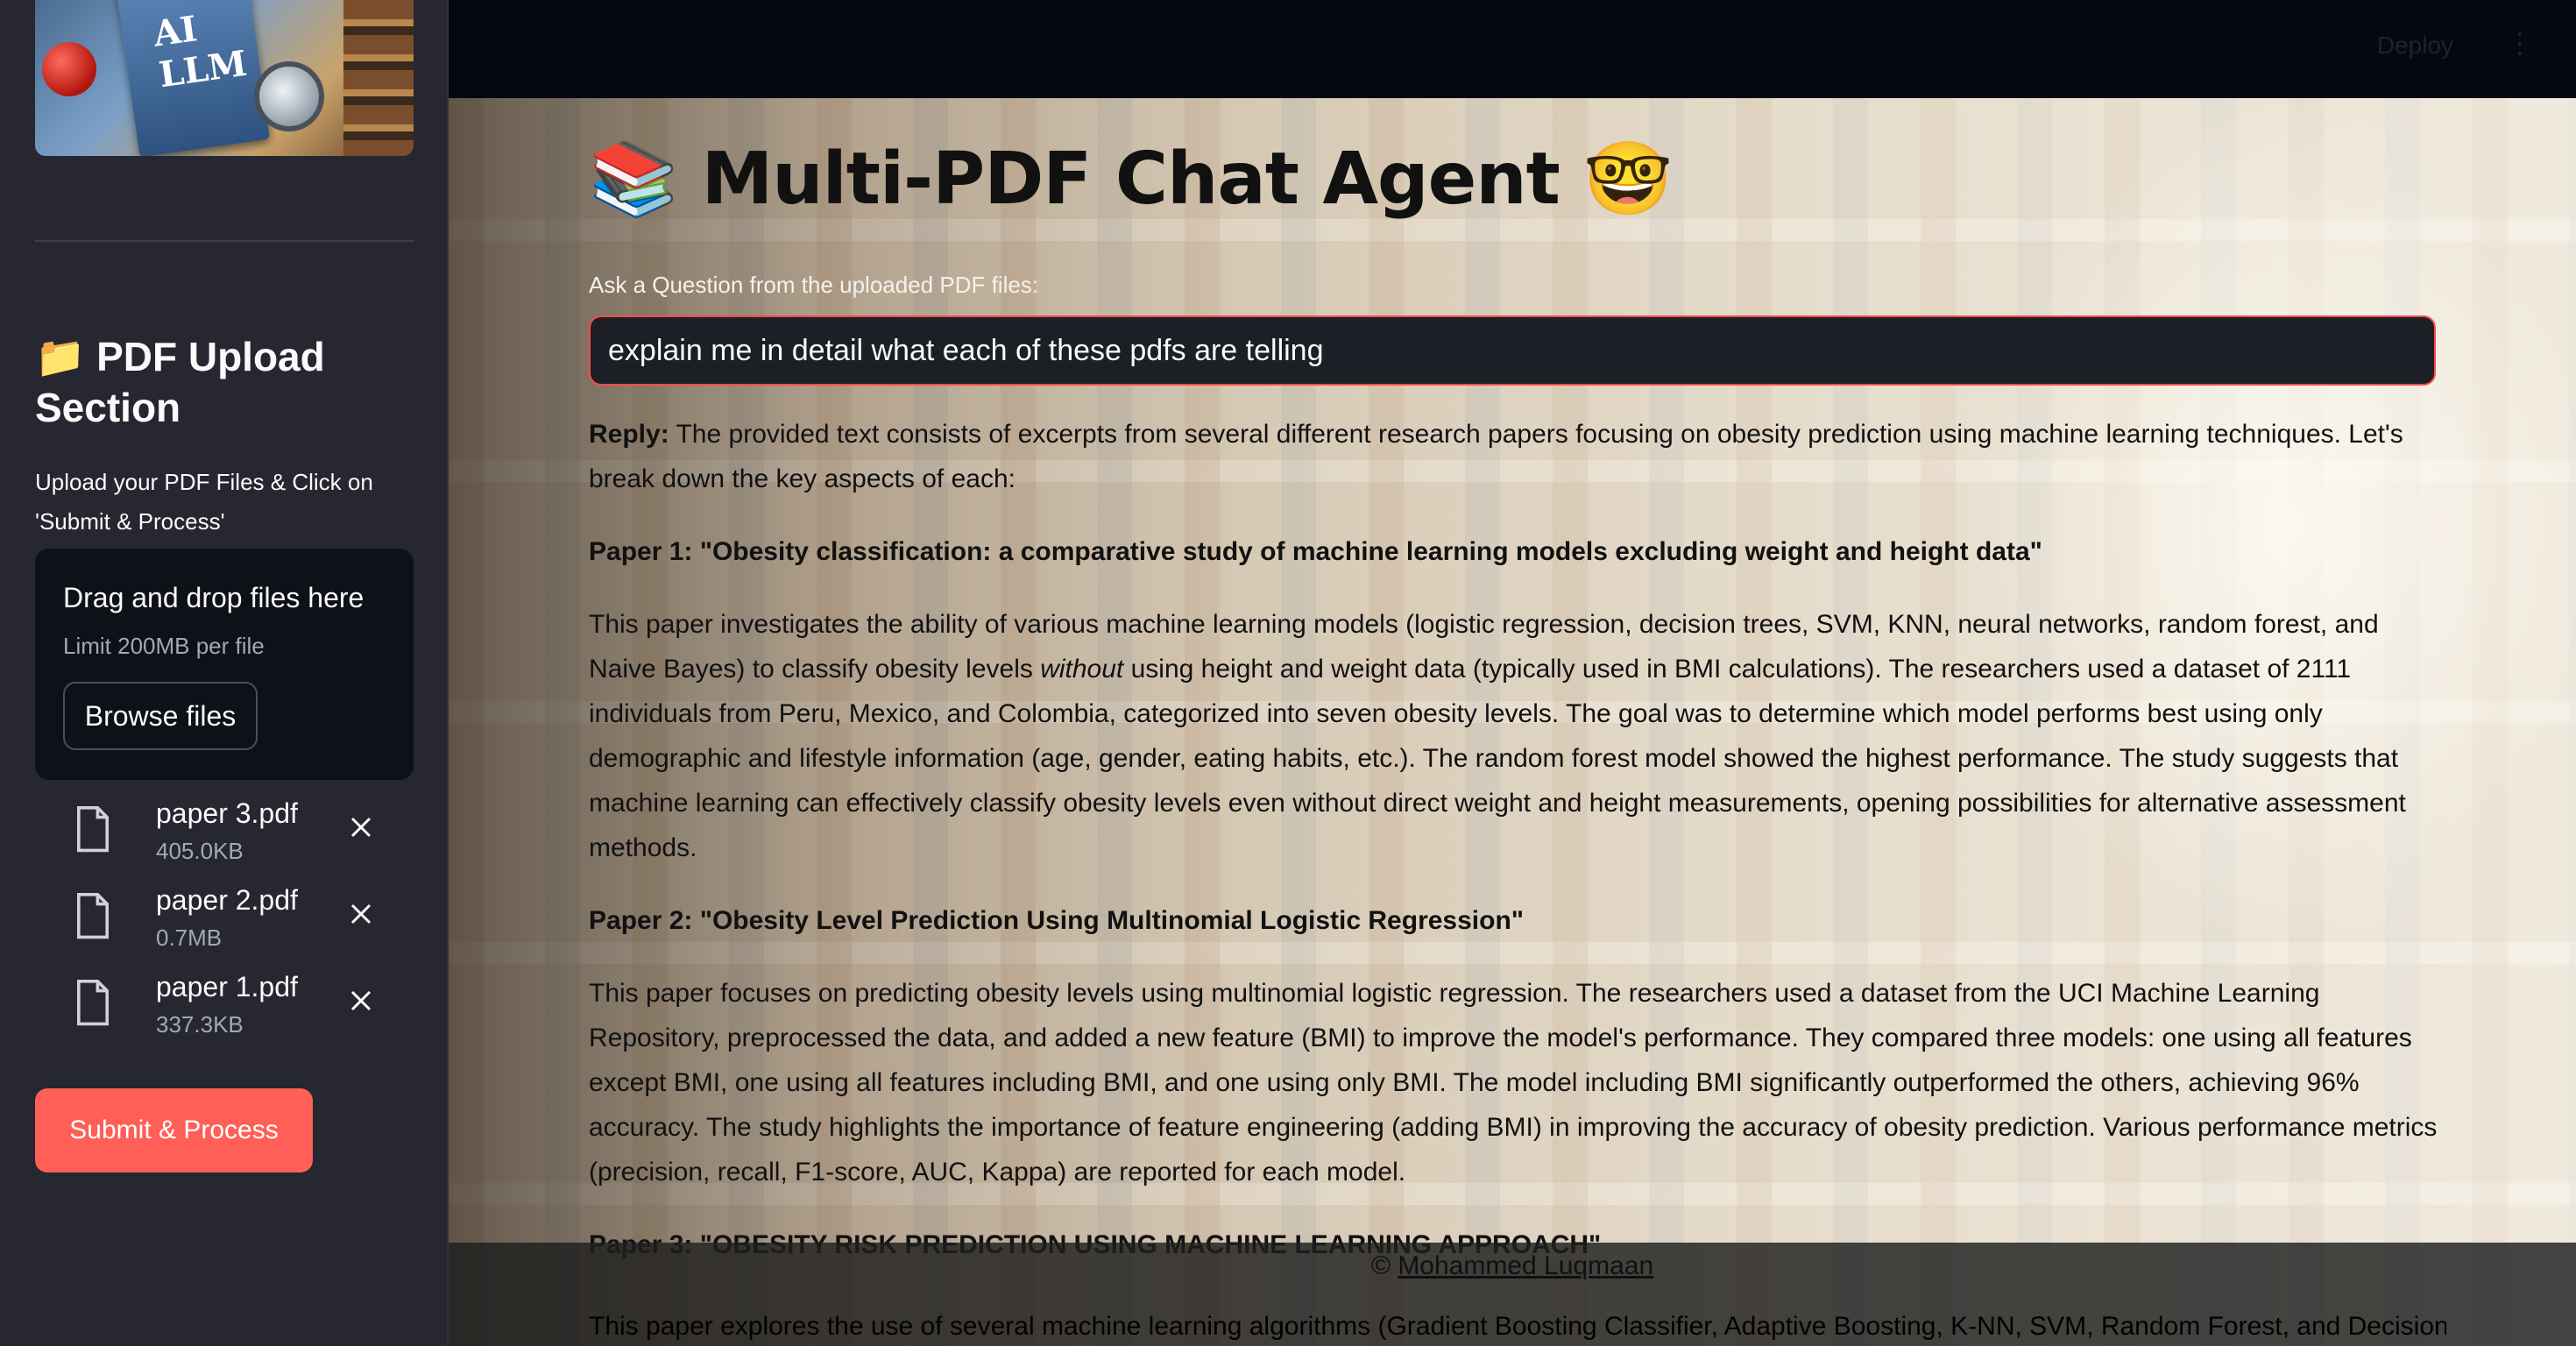 This screenshot has height=1346, width=2576. Describe the element at coordinates (160, 716) in the screenshot. I see `browse-files-button: Browse files` at that location.